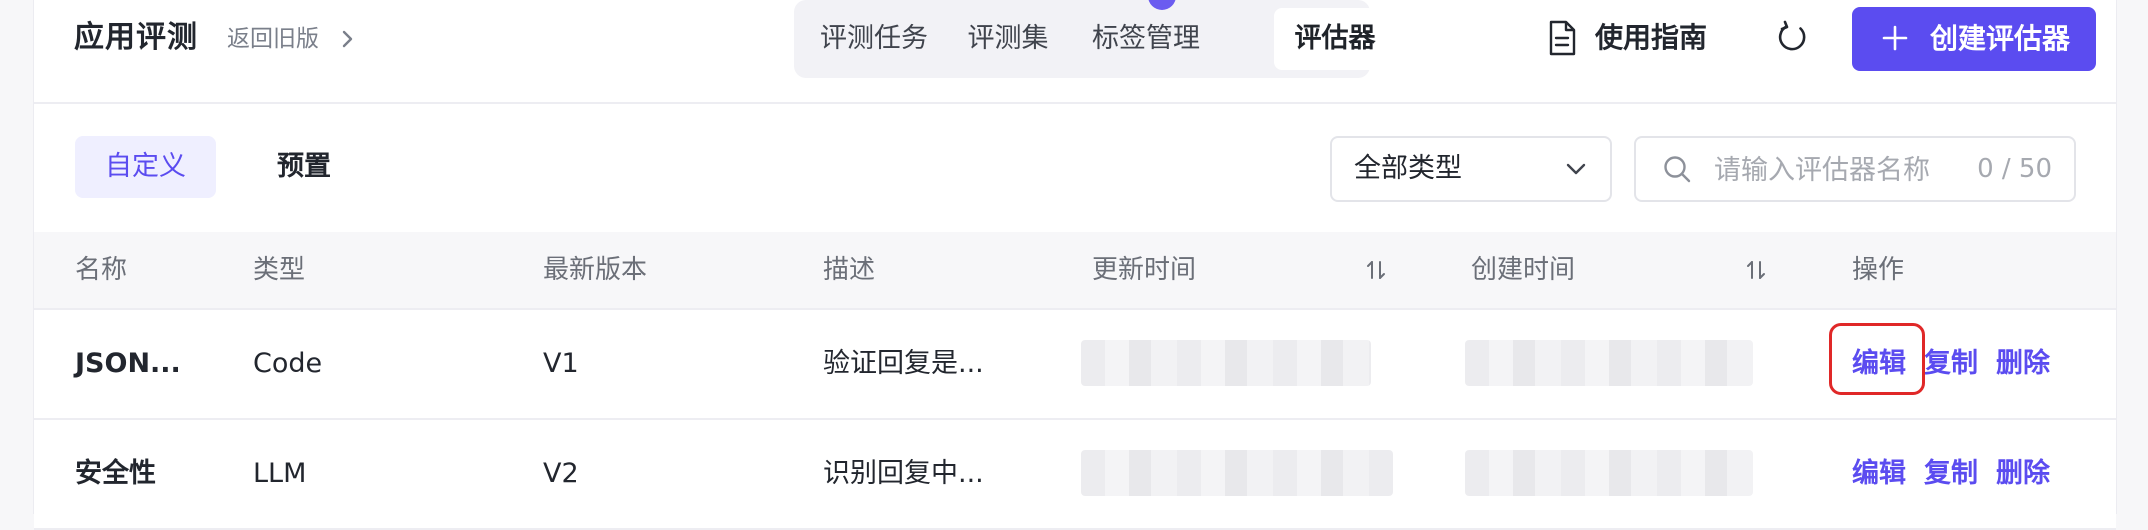 This screenshot has height=530, width=2148. I want to click on create-evaluator-label: 创建评估器, so click(2000, 38).